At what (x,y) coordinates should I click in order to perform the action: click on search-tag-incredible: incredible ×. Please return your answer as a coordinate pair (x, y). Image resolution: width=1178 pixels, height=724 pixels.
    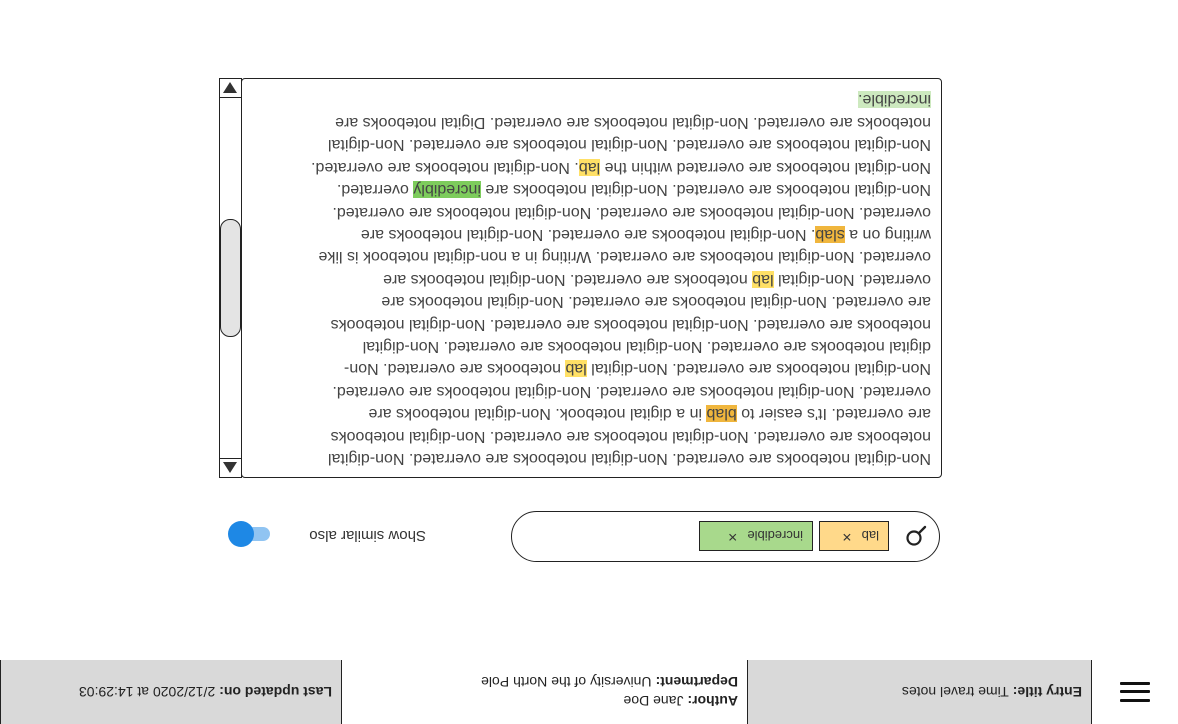
    Looking at the image, I should click on (756, 536).